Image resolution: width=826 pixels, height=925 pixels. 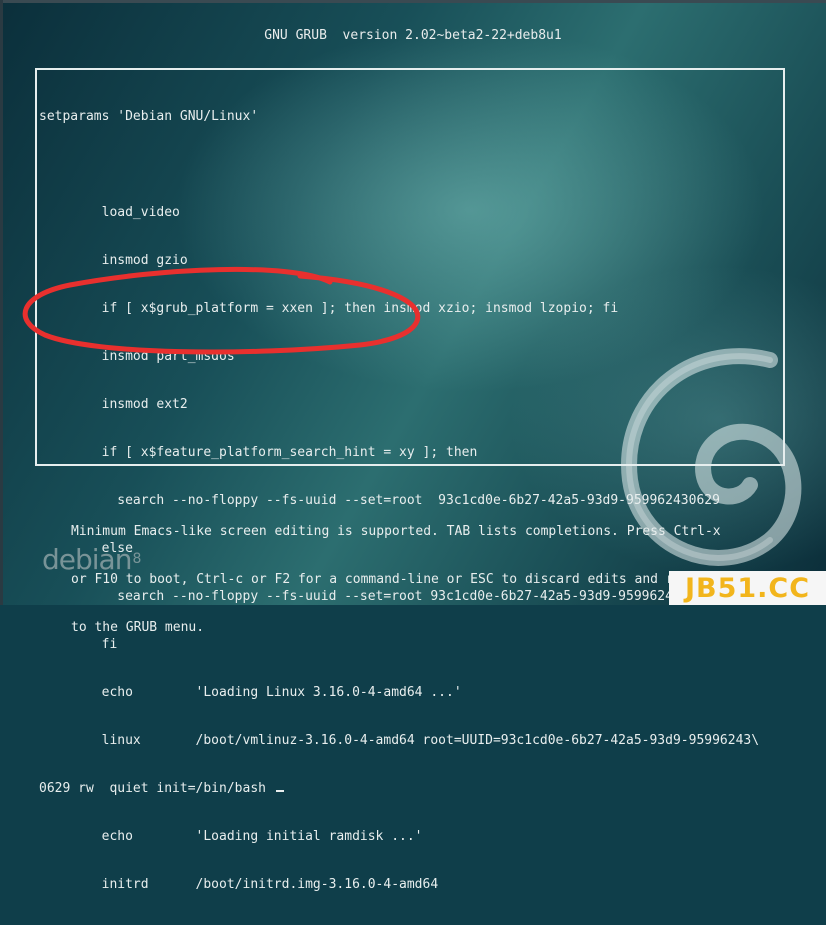 I want to click on text-cursor, so click(x=279, y=791).